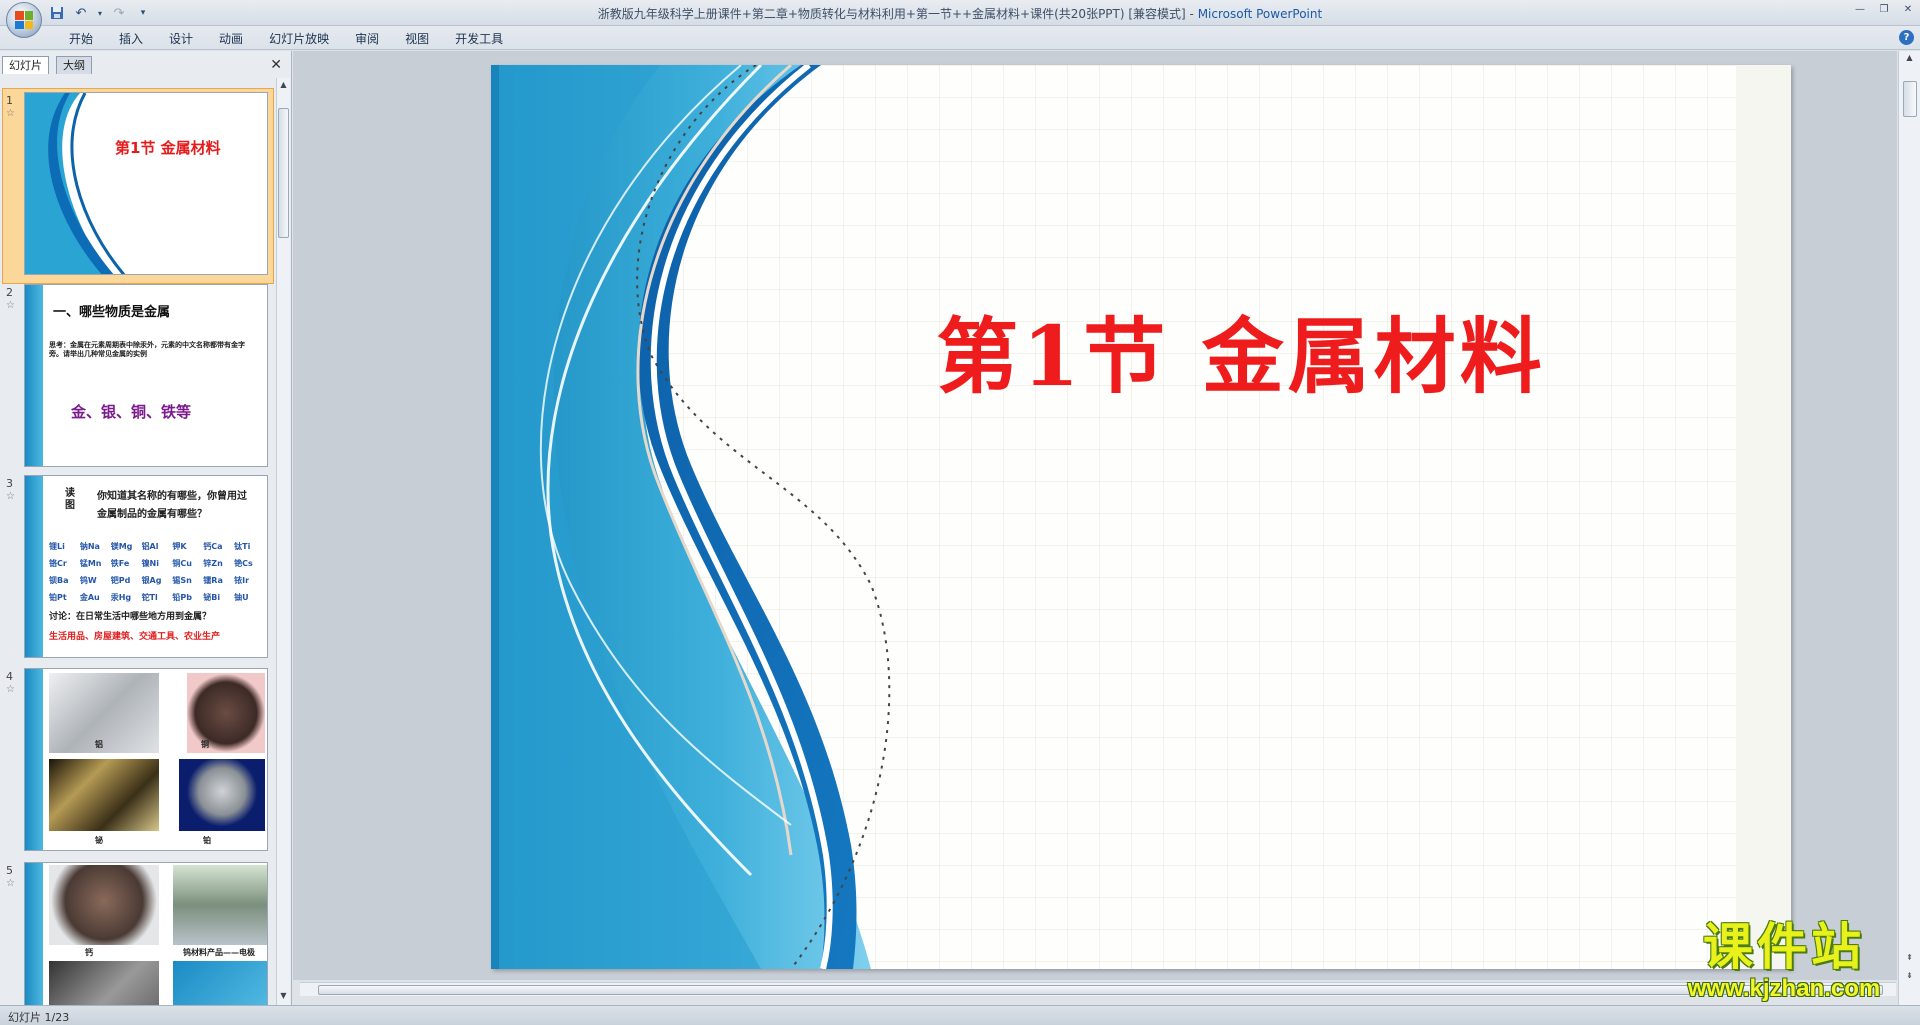  Describe the element at coordinates (131, 412) in the screenshot. I see `thumb2-answer: 金、银、铜、铁等` at that location.